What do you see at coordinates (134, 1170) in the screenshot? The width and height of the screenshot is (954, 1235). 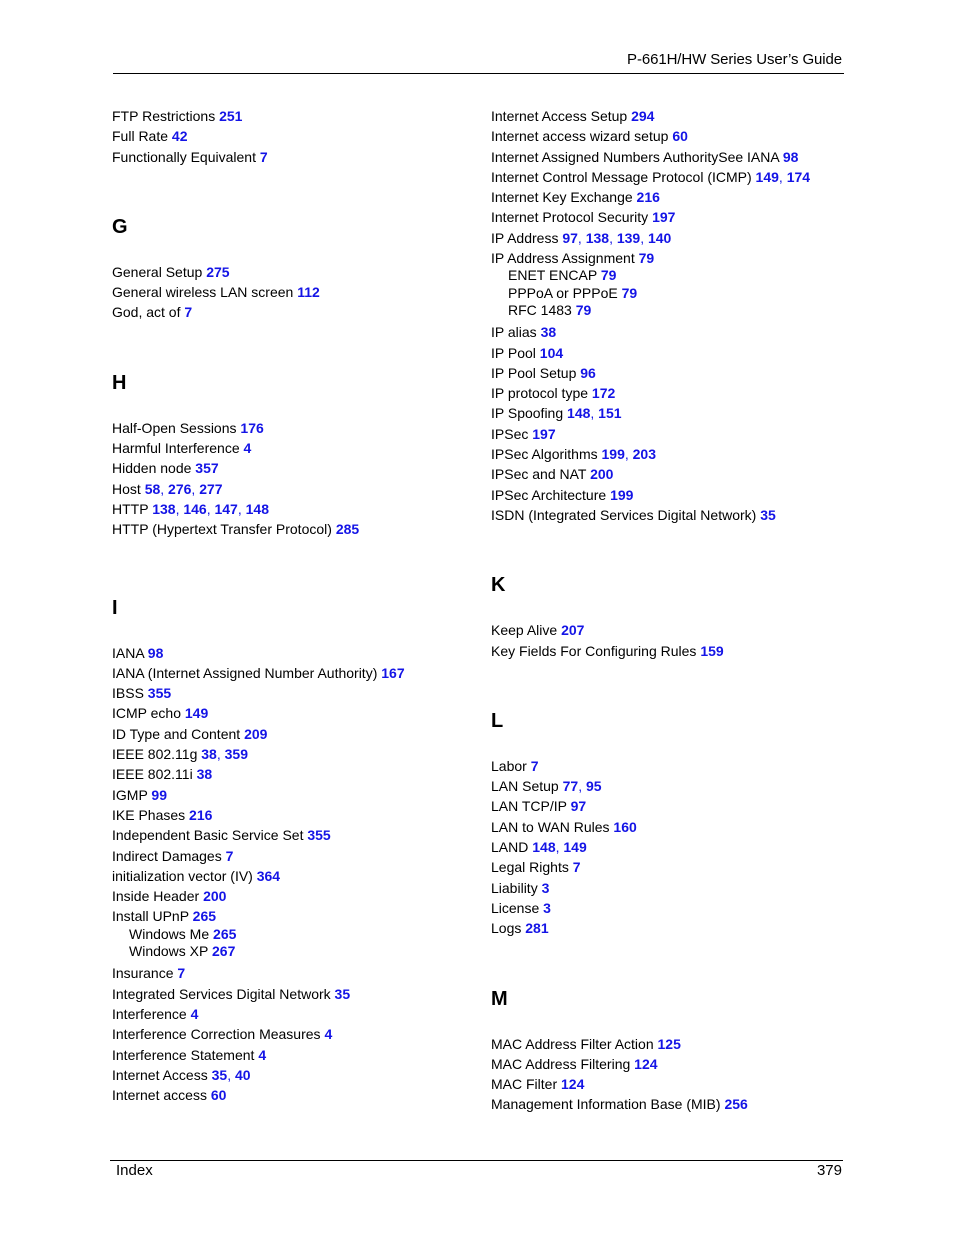 I see `footer-section-label: Index` at bounding box center [134, 1170].